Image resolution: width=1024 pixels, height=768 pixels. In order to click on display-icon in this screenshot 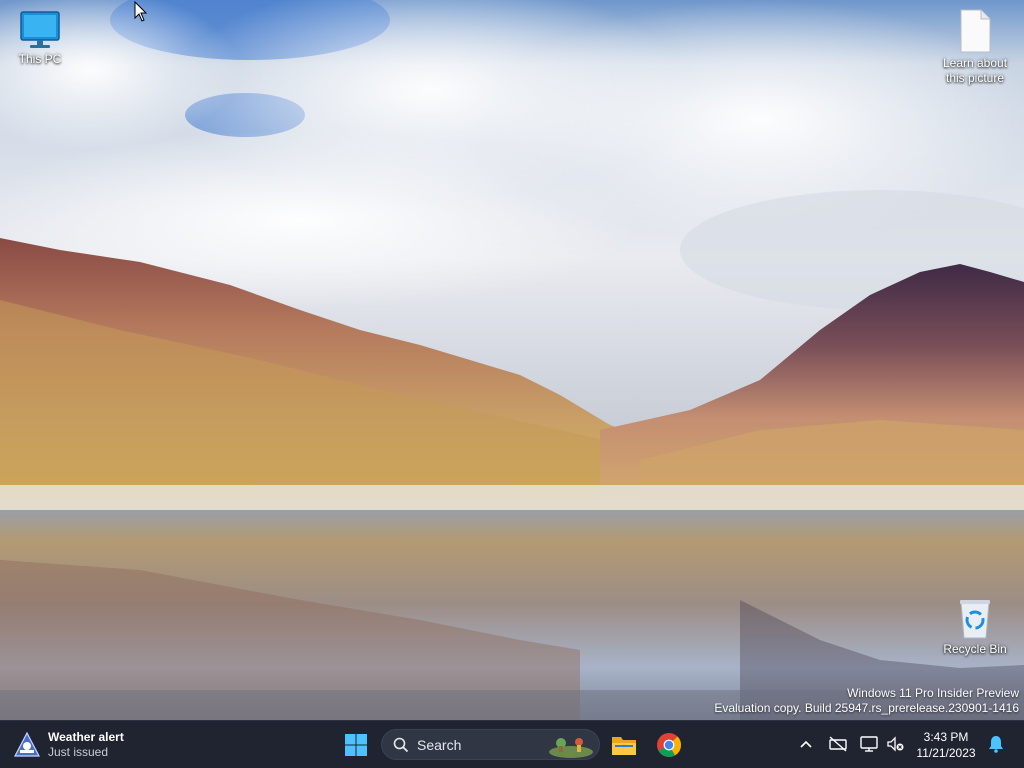, I will do `click(869, 744)`.